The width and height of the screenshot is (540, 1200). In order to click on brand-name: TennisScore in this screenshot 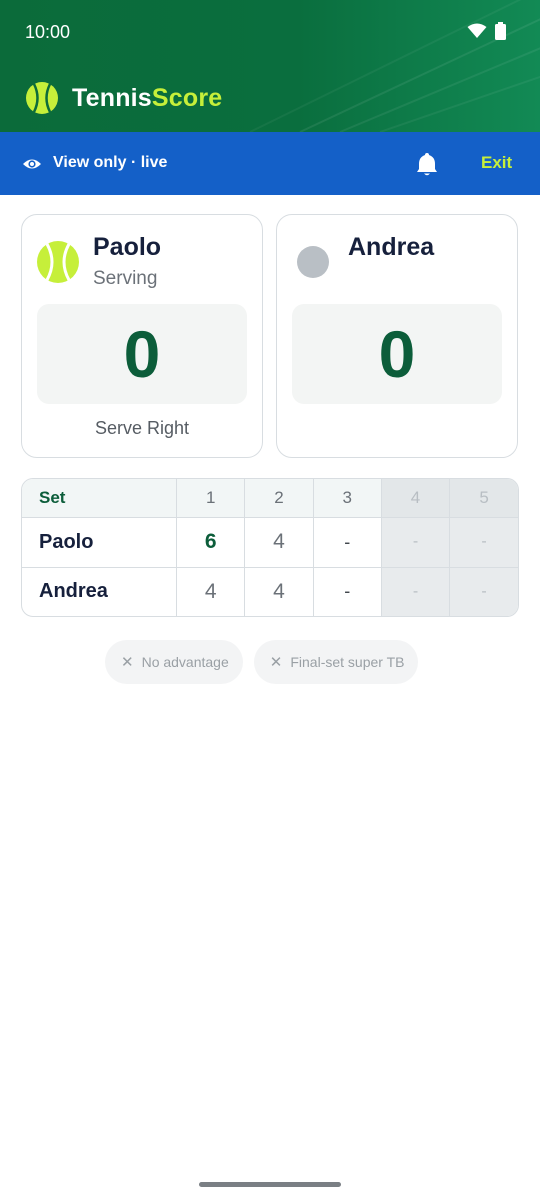, I will do `click(147, 98)`.